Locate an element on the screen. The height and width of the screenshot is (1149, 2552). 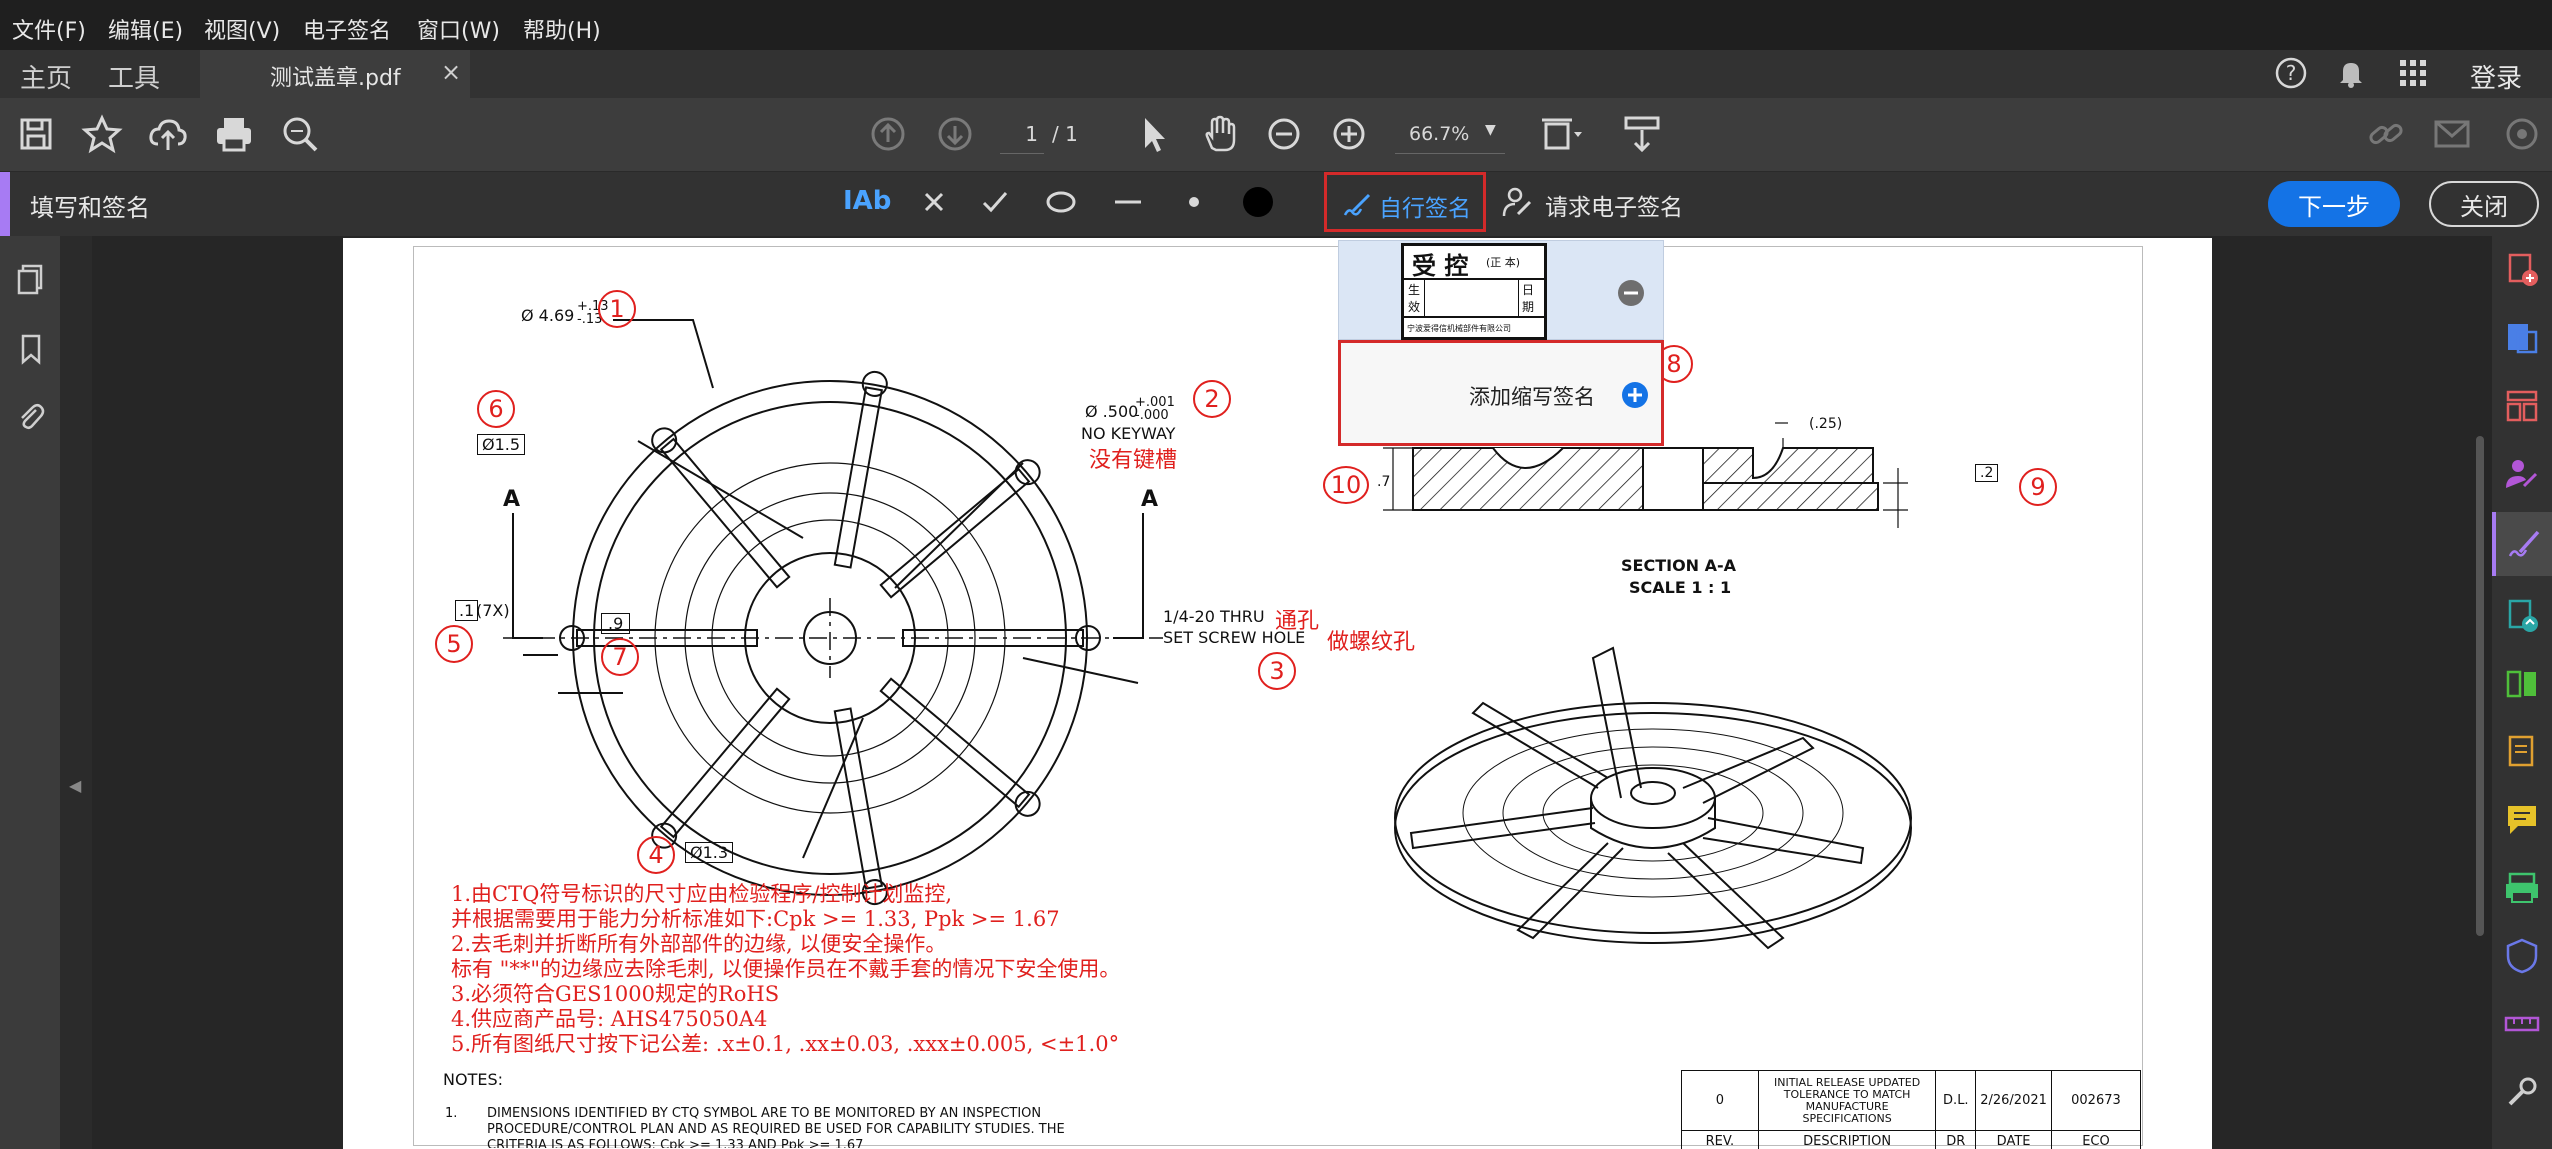
line-icon is located at coordinates (1128, 202).